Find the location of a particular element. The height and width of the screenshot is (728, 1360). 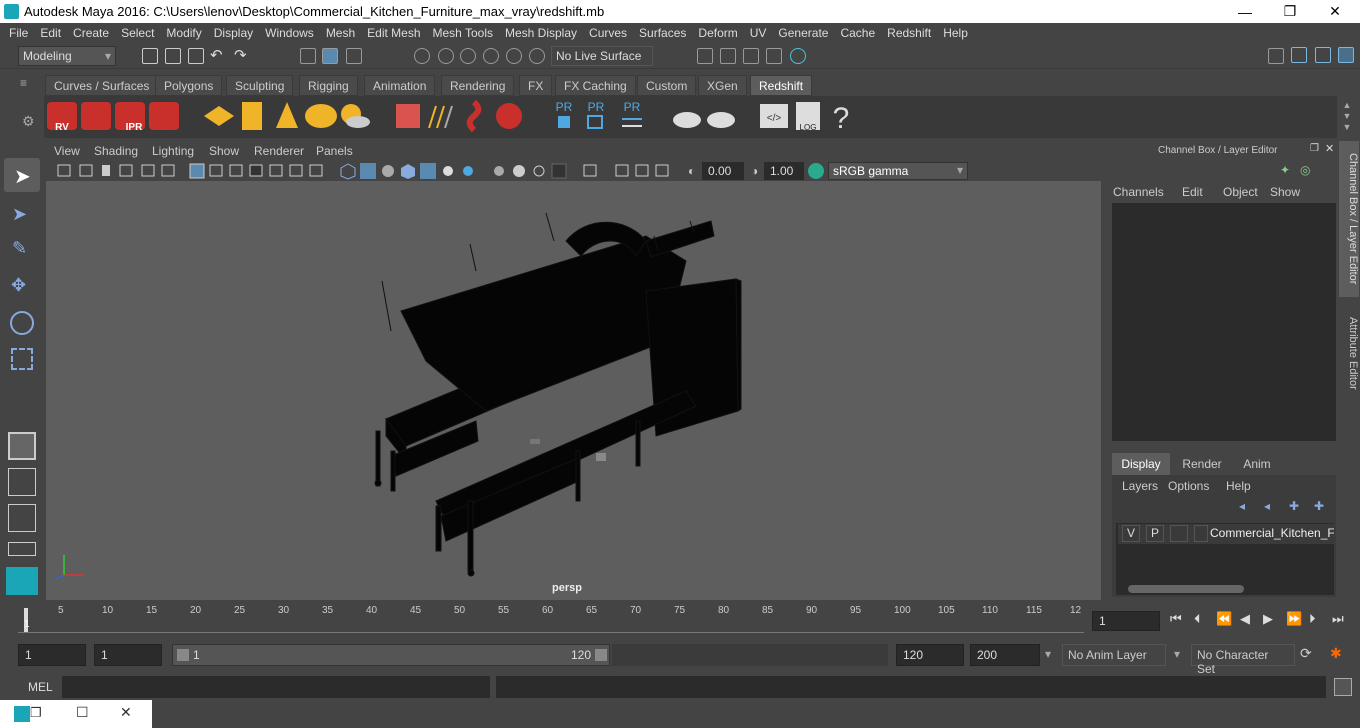

panel-menu-show: Show is located at coordinates (224, 151).